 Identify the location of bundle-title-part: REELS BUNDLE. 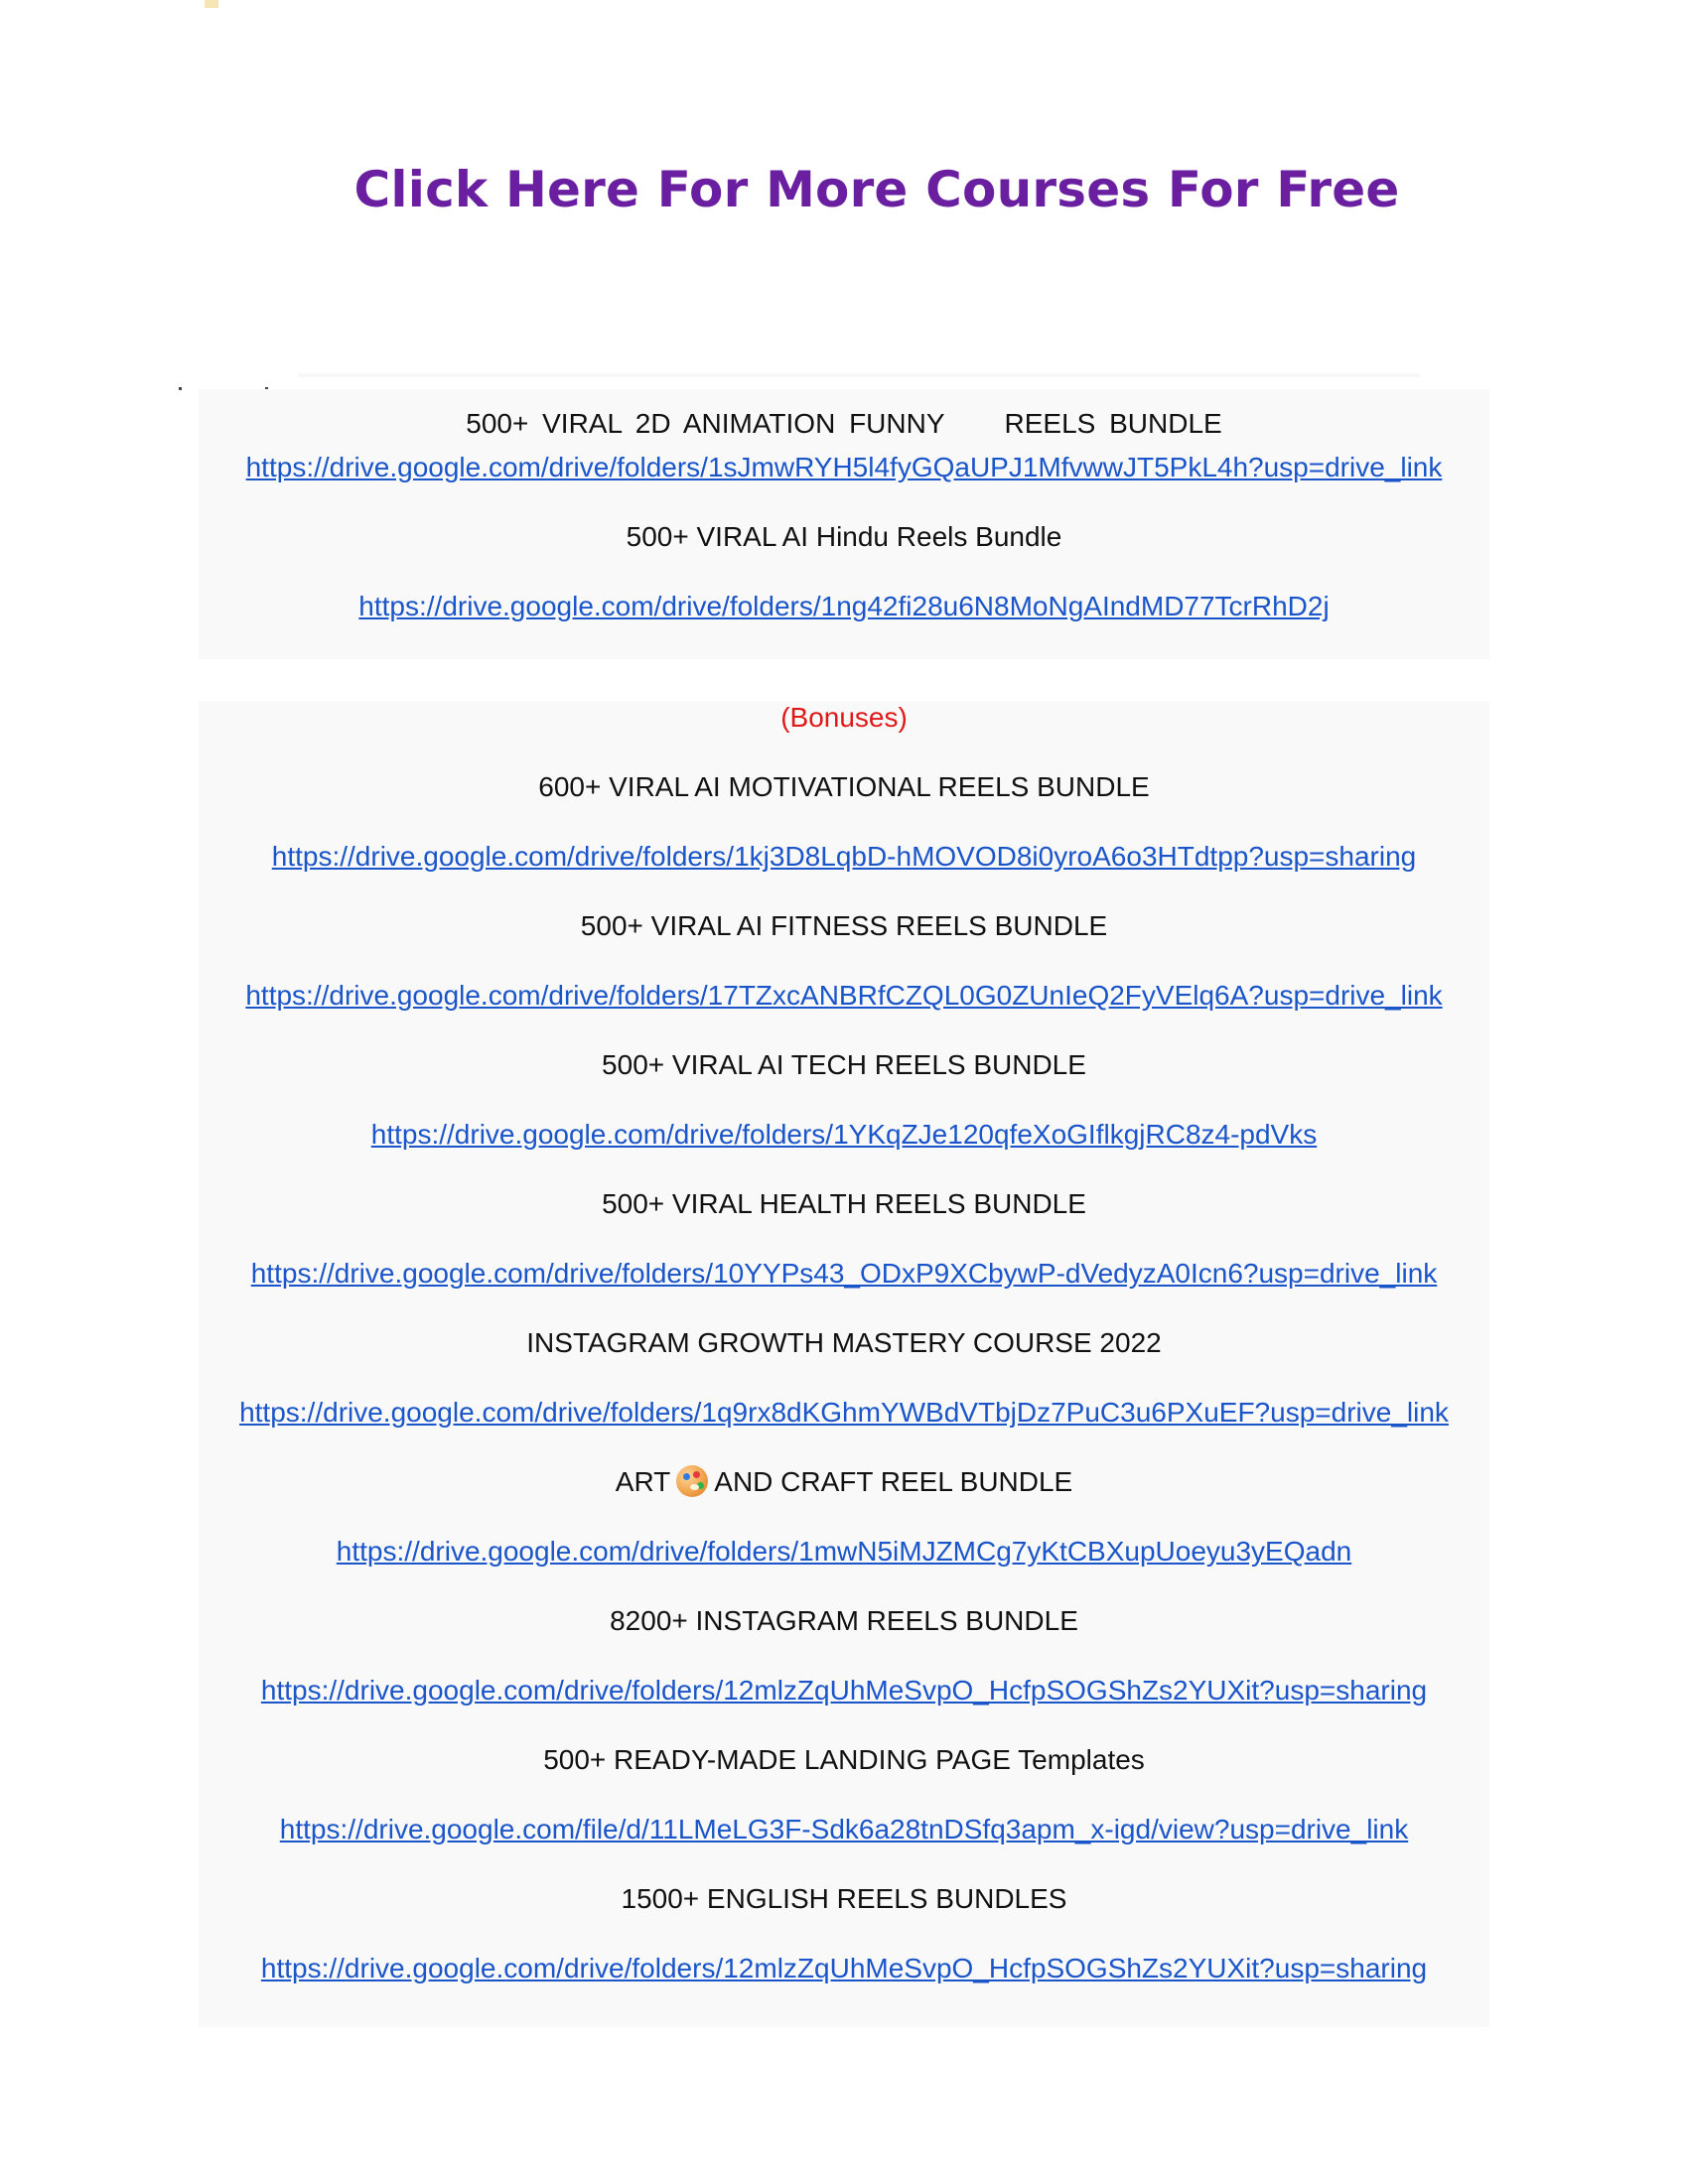
(1113, 423).